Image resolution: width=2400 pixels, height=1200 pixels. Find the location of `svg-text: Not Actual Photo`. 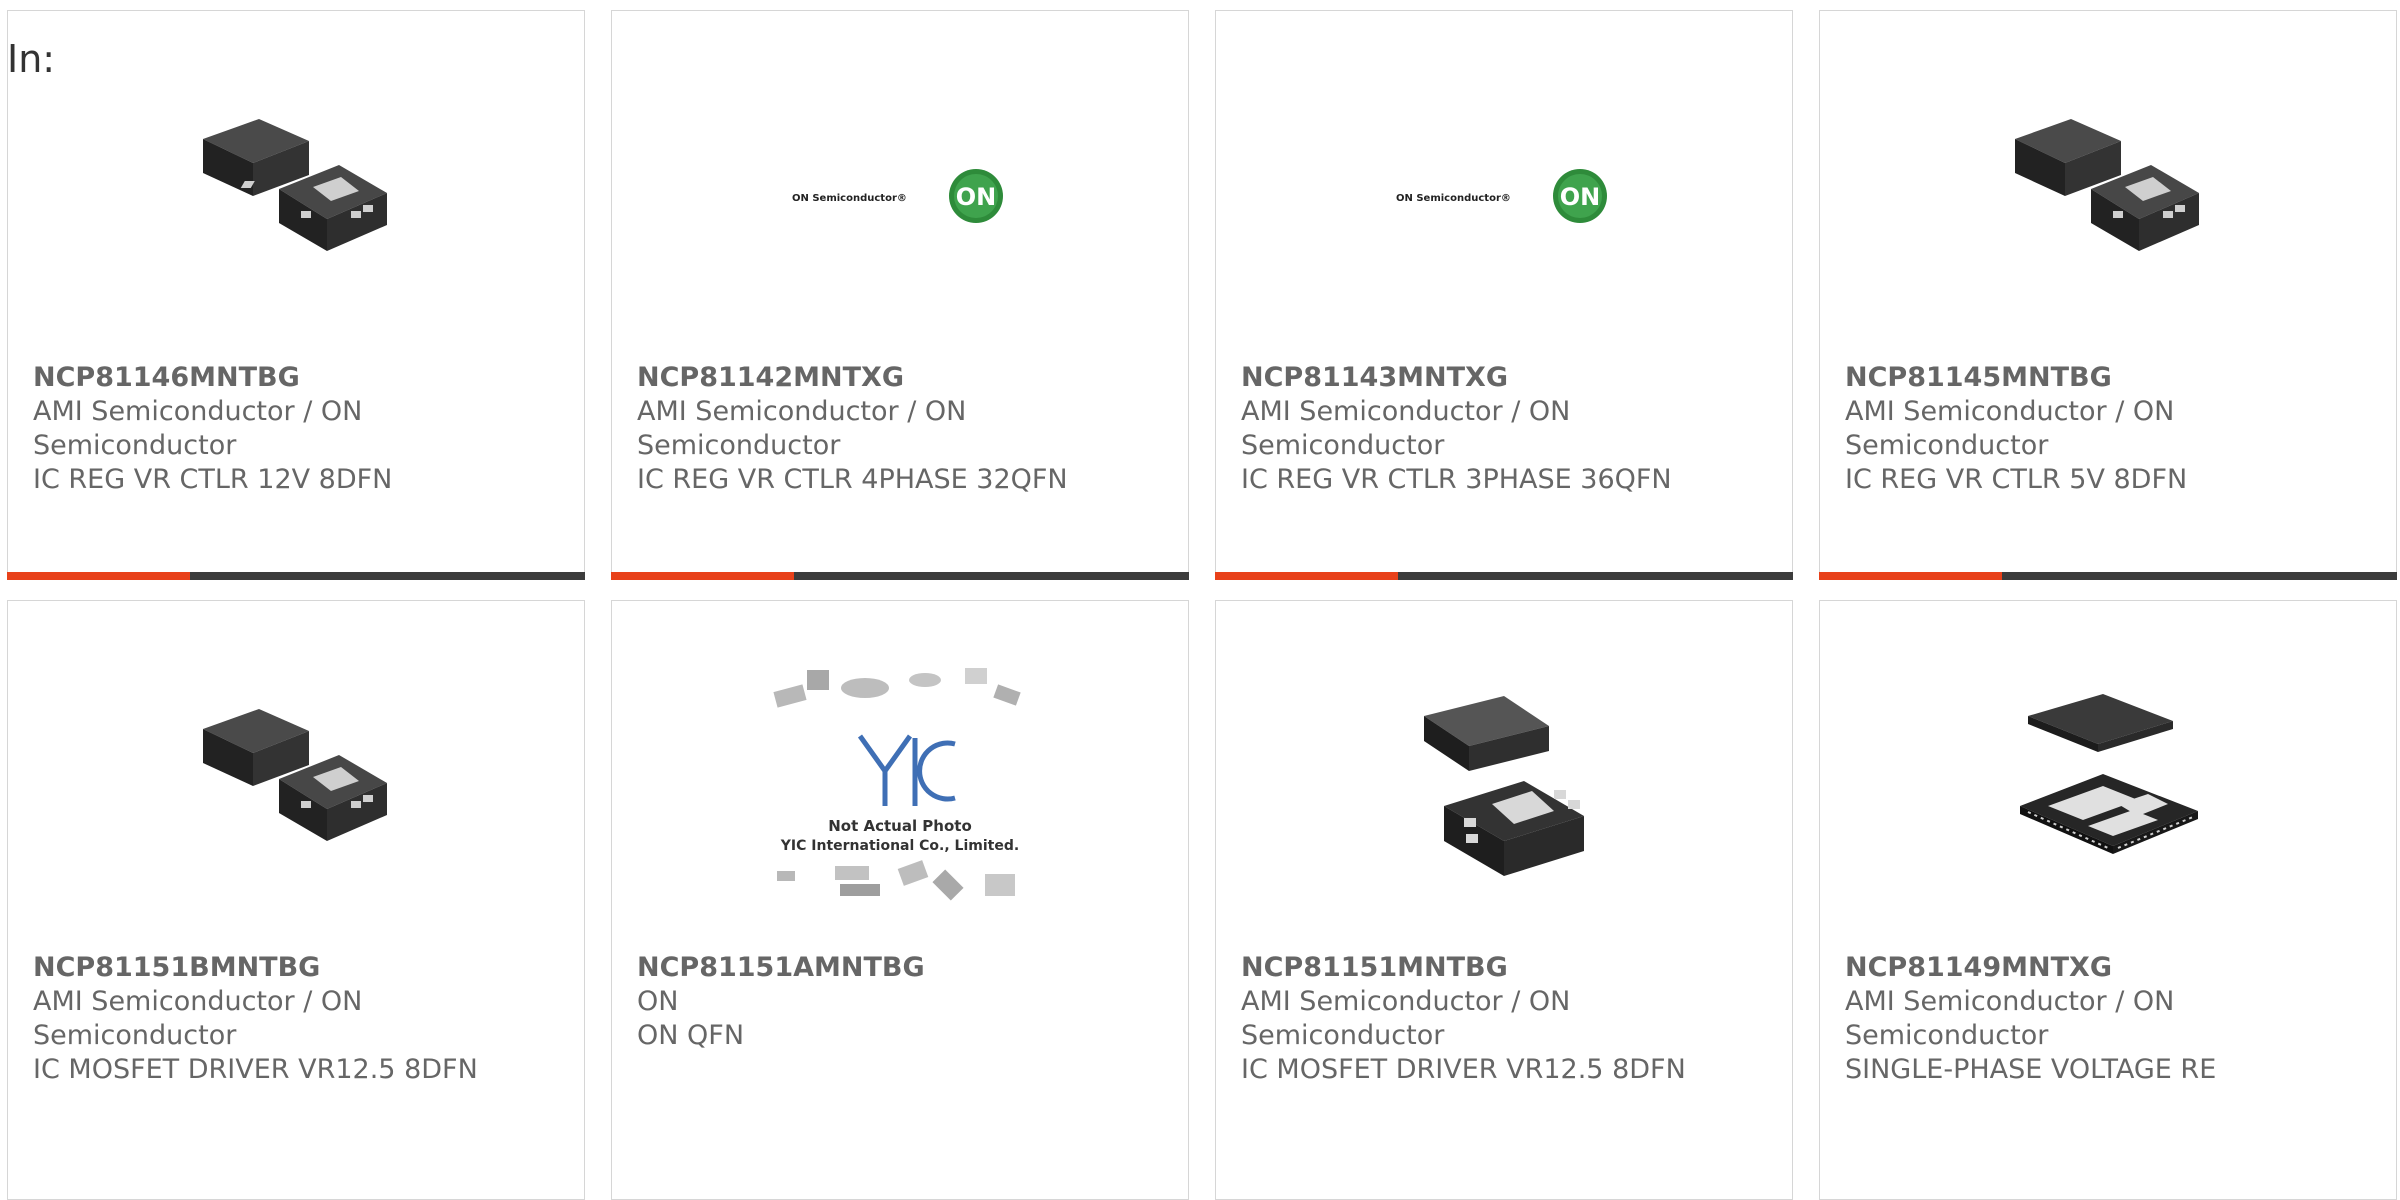

svg-text: Not Actual Photo is located at coordinates (900, 826).